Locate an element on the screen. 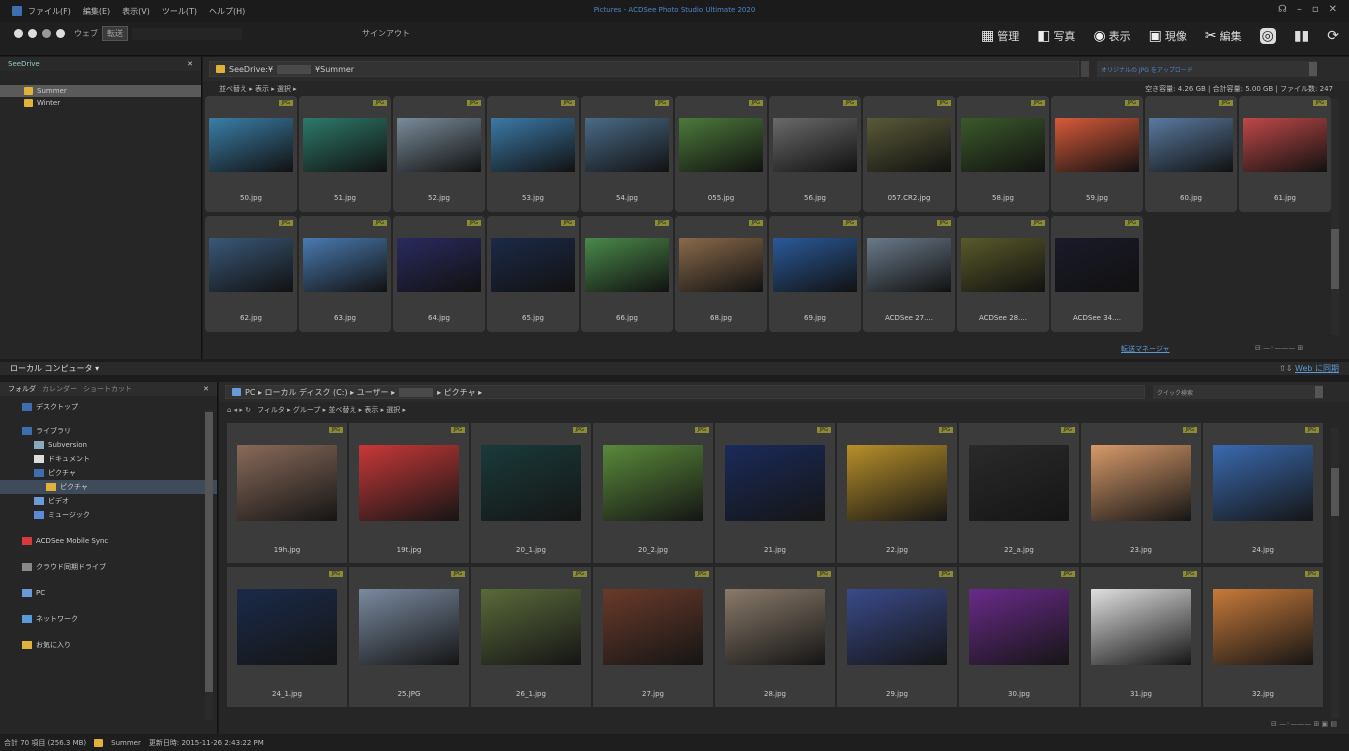  web-button: ウェブ is located at coordinates (86, 33).